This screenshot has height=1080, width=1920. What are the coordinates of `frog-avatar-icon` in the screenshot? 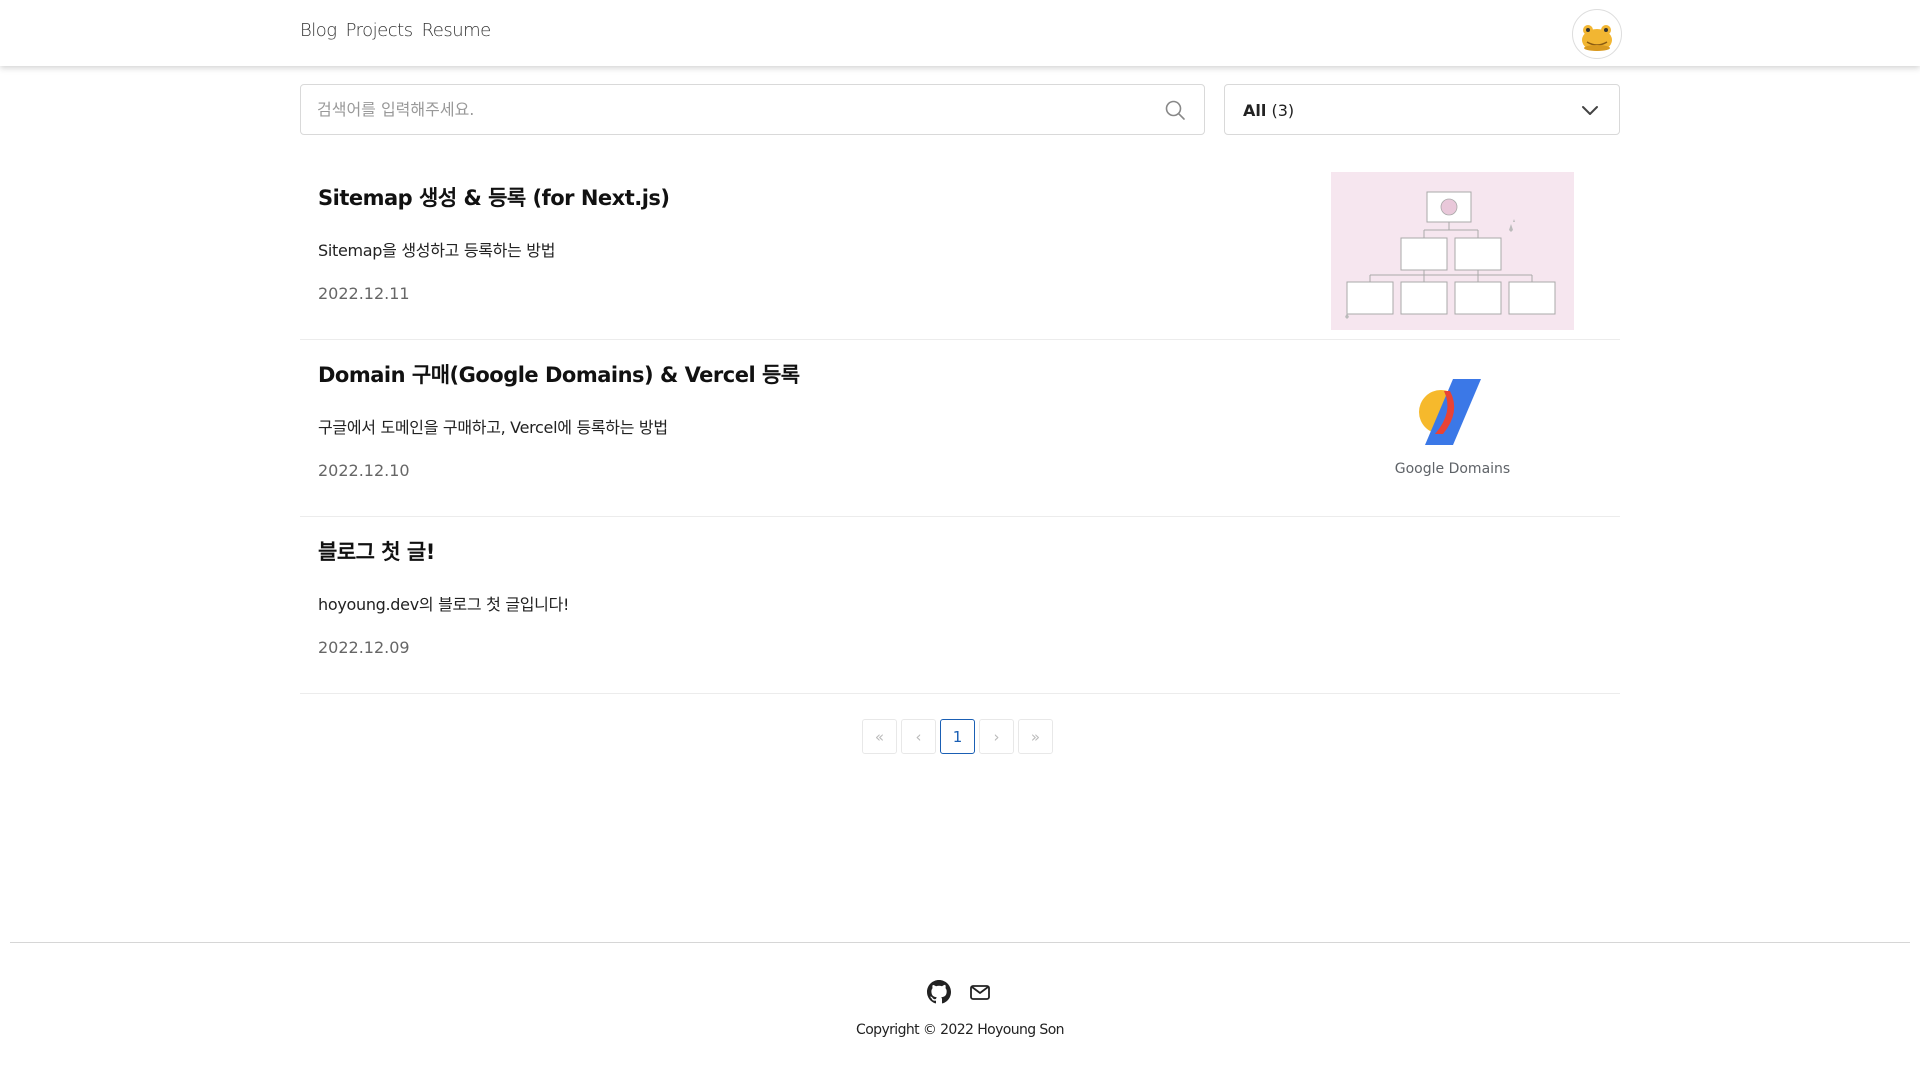 It's located at (1597, 38).